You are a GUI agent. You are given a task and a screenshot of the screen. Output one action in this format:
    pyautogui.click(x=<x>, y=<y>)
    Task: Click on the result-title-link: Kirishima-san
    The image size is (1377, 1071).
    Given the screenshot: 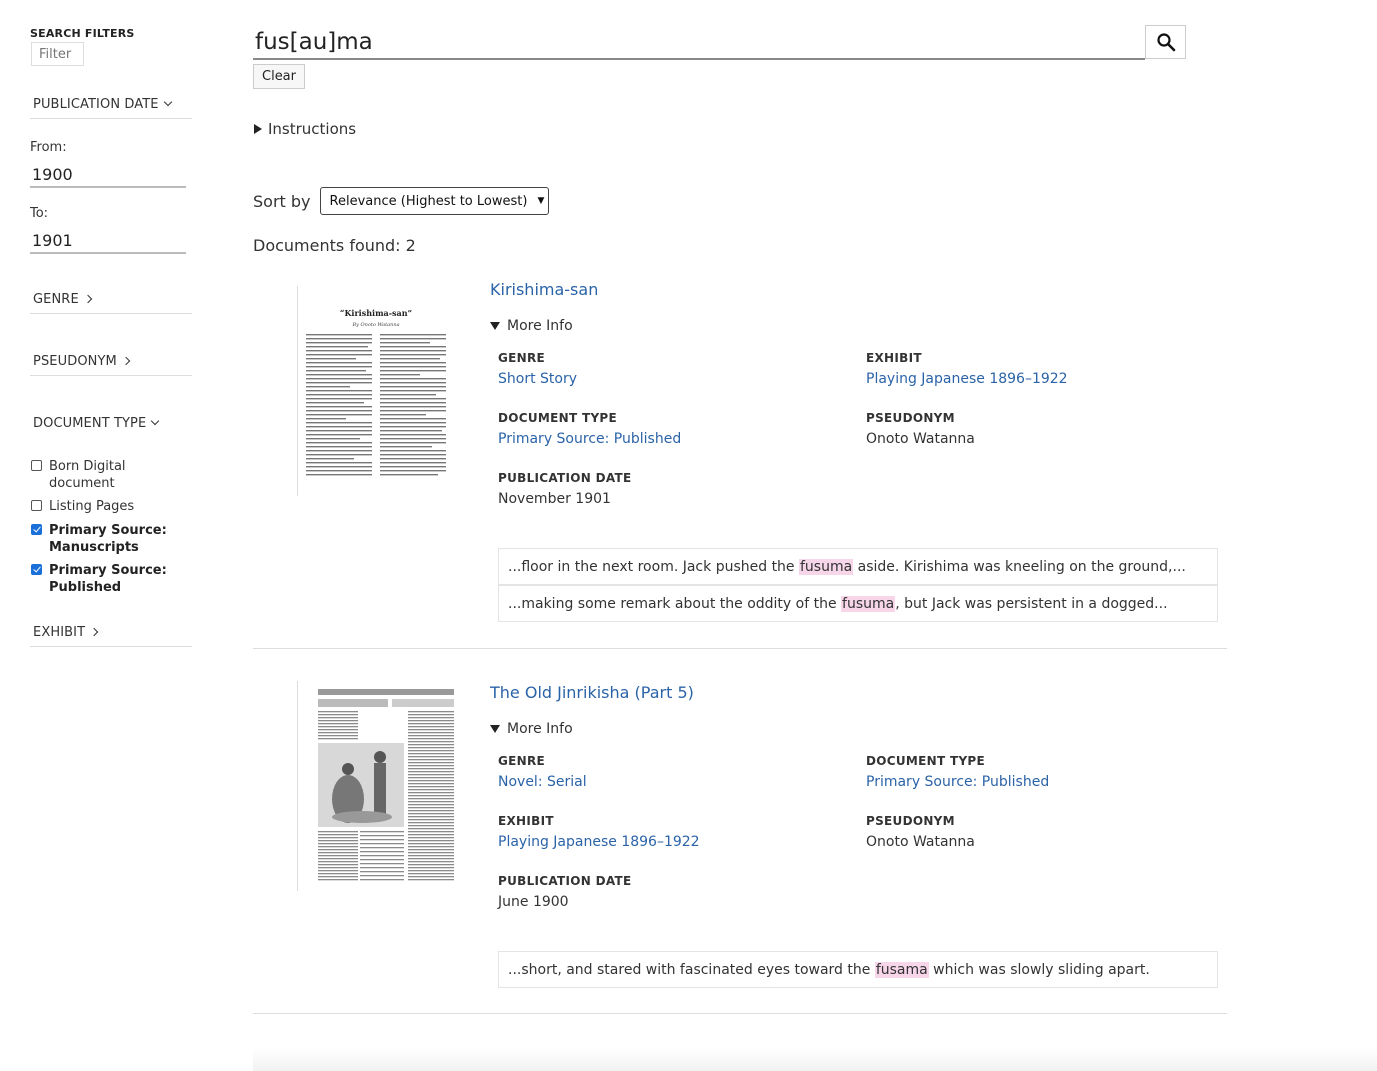 What is the action you would take?
    pyautogui.click(x=544, y=289)
    